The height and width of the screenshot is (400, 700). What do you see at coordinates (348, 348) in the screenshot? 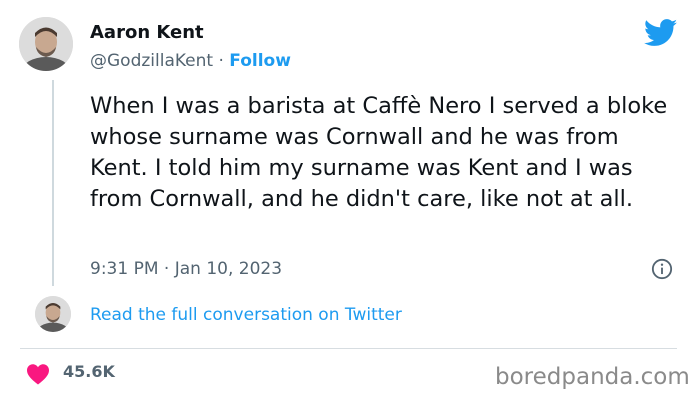
I see `divider` at bounding box center [348, 348].